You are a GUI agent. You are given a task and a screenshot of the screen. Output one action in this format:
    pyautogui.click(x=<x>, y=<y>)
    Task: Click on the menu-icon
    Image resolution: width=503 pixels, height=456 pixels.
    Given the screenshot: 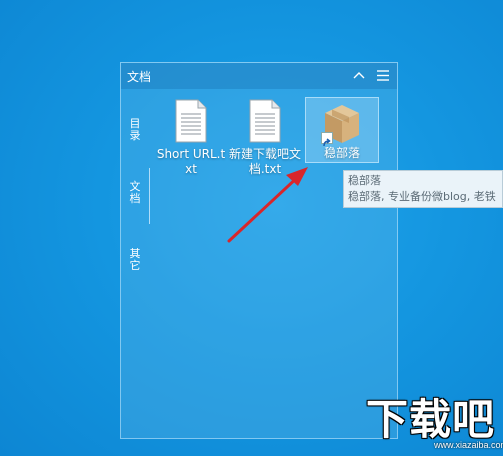 What is the action you would take?
    pyautogui.click(x=383, y=75)
    